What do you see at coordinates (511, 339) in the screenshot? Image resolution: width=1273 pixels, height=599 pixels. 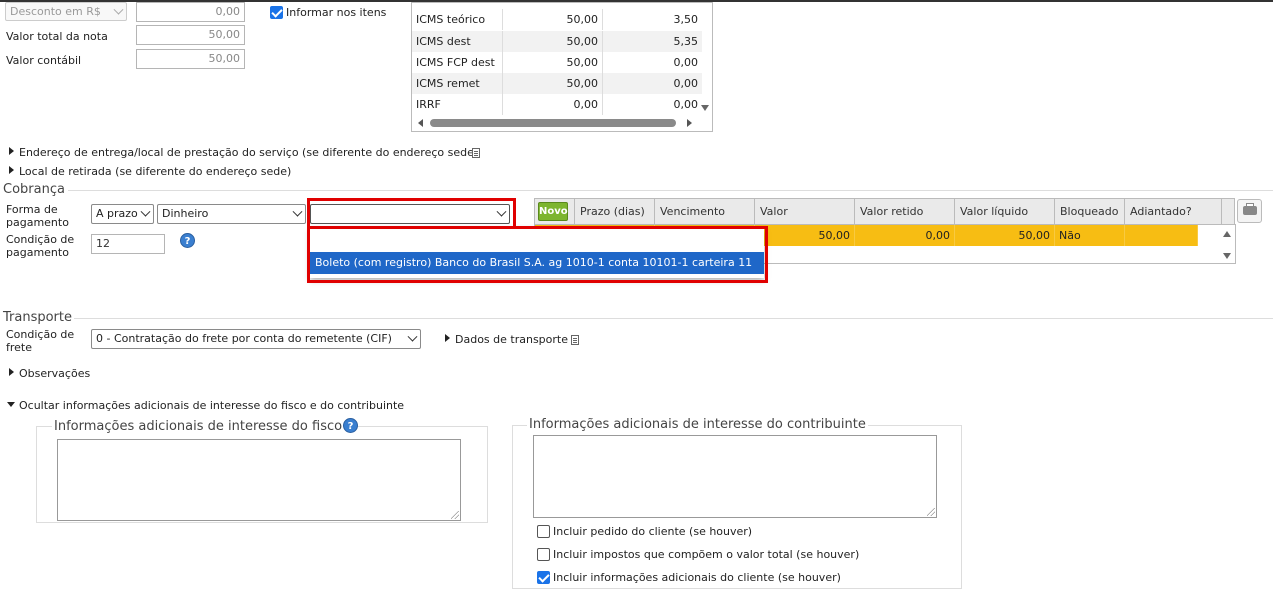 I see `dados-transporte-link: Dados de transporte` at bounding box center [511, 339].